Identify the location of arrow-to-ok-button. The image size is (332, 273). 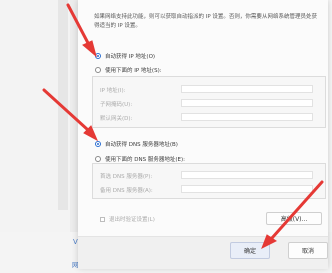
(297, 210).